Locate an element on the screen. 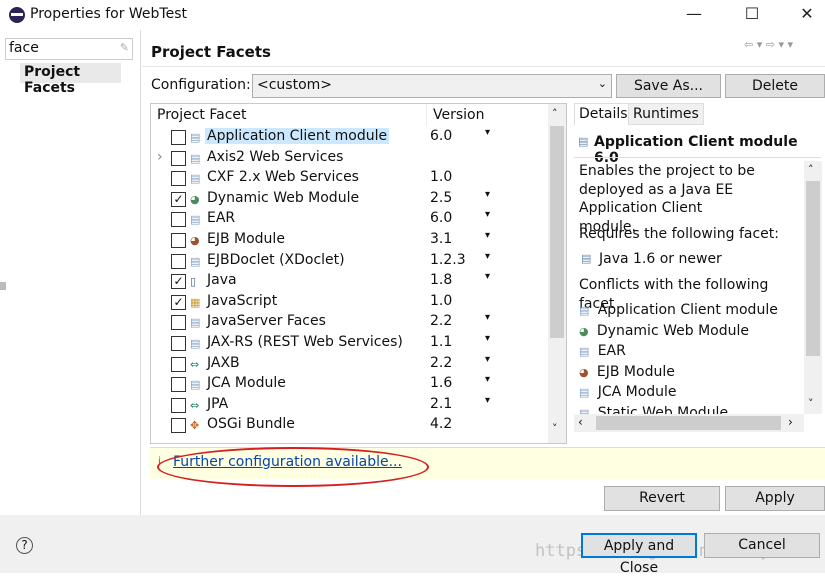 This screenshot has height=579, width=825. facet-name: JPA is located at coordinates (218, 403).